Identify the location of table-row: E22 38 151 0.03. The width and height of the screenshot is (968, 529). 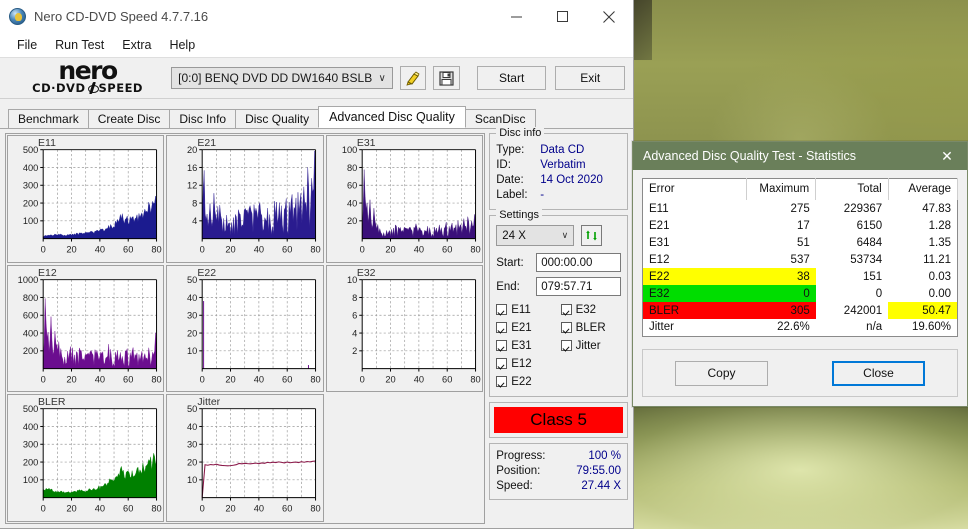
(800, 276).